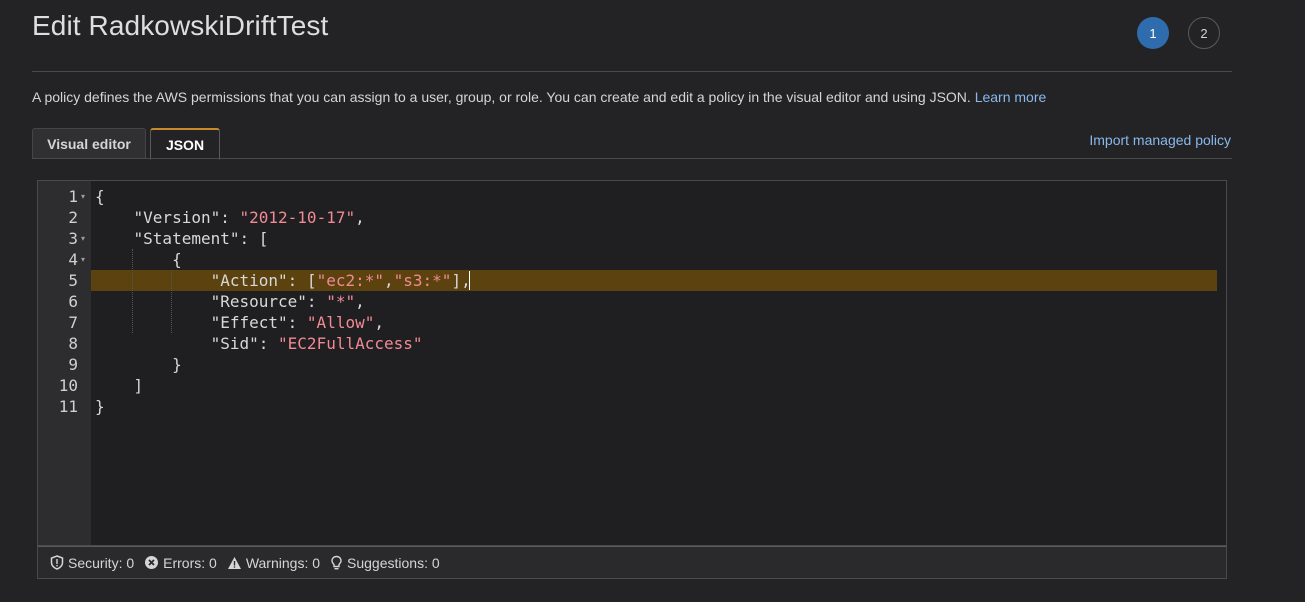 The image size is (1305, 602). Describe the element at coordinates (469, 280) in the screenshot. I see `text-cursor` at that location.